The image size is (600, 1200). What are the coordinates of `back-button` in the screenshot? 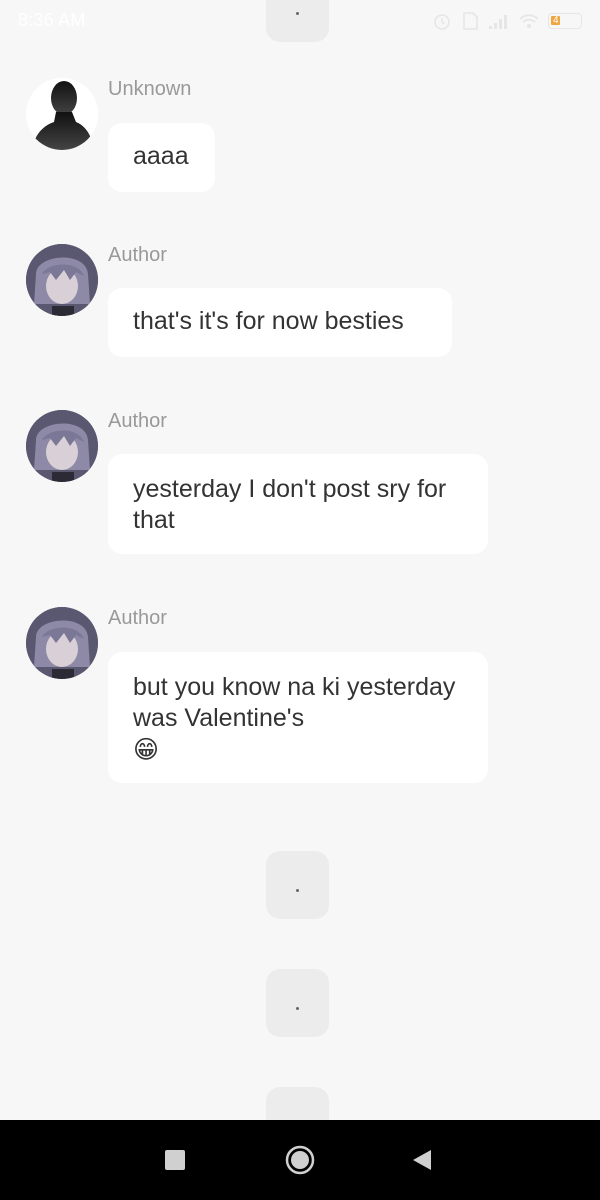 It's located at (422, 1160).